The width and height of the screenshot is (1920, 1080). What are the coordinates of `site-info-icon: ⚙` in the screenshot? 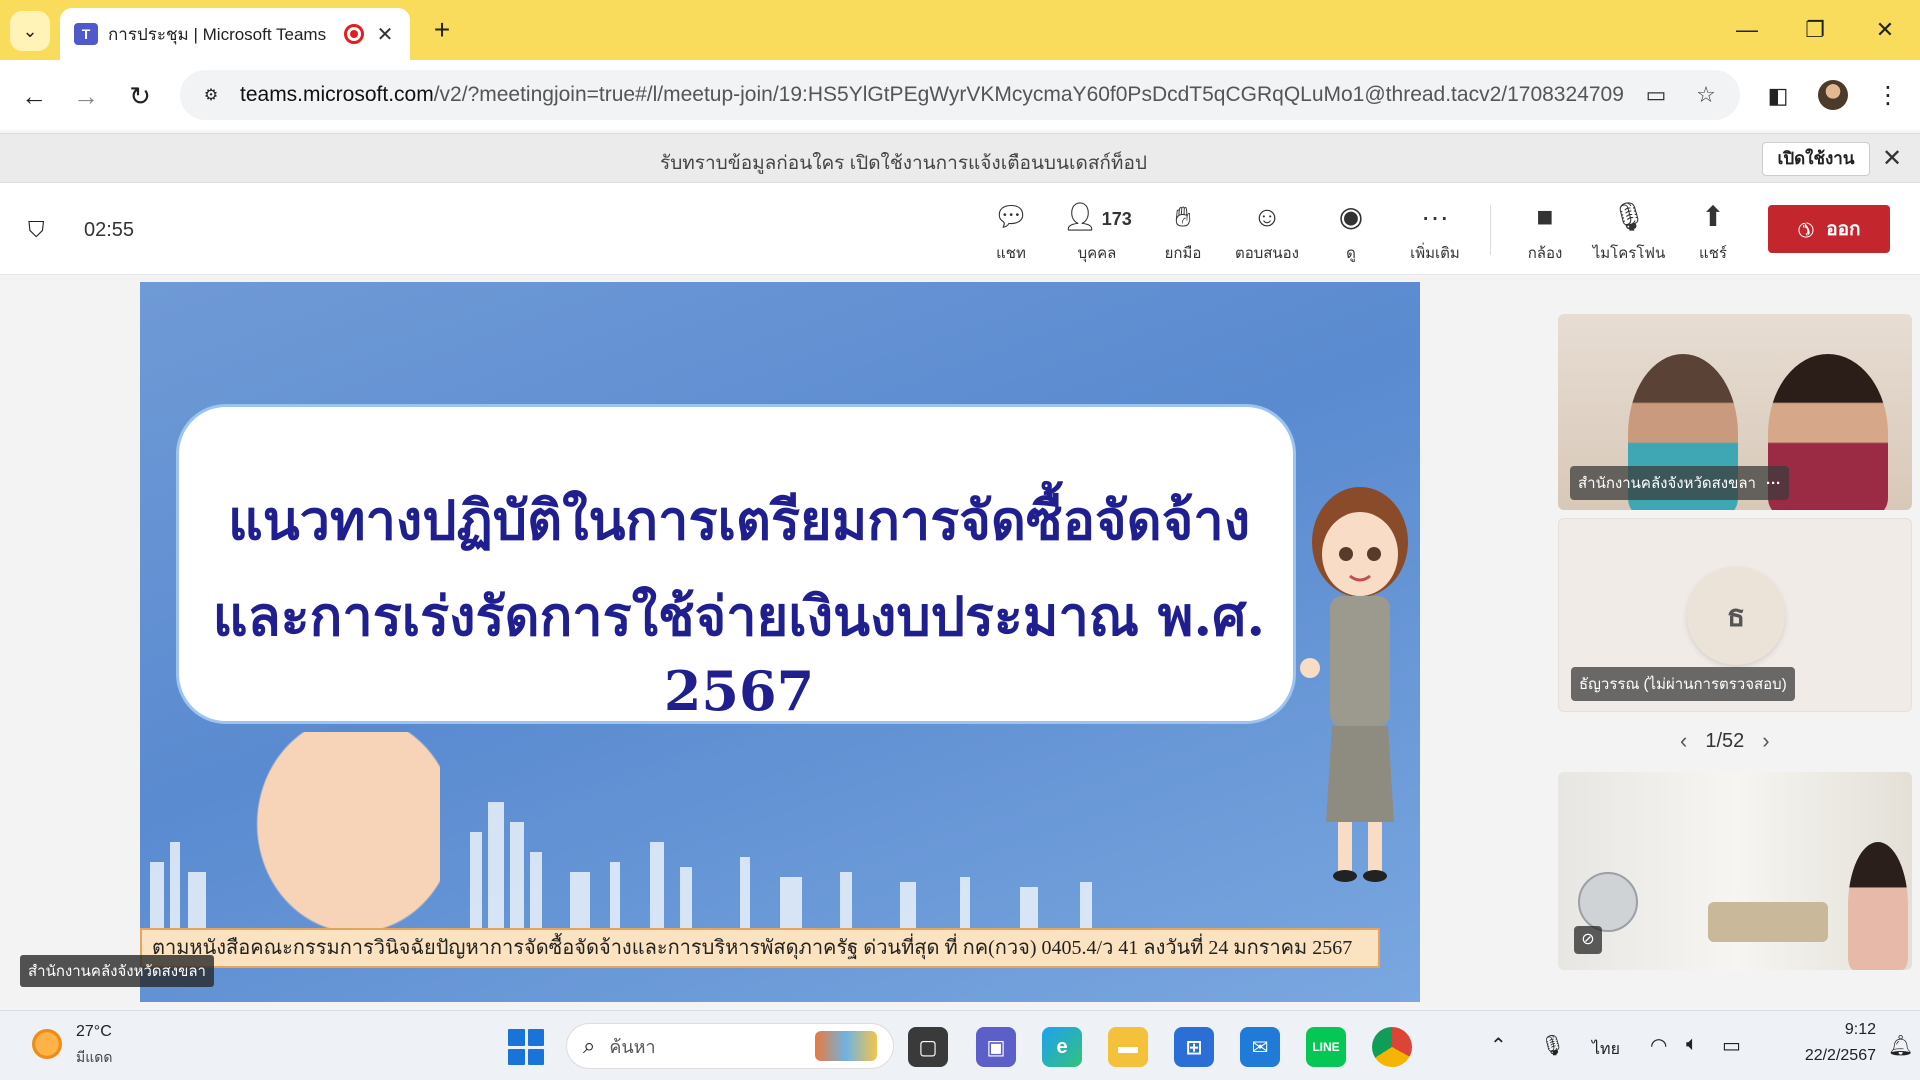 It's located at (211, 95).